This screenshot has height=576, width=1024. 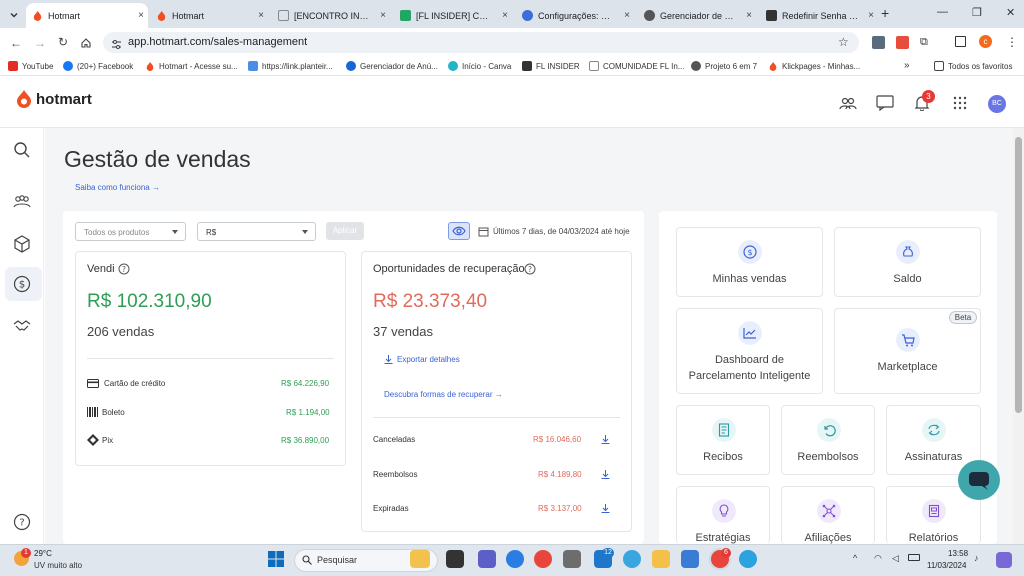 I want to click on my-sales-tile: $ Minhas vendas, so click(x=749, y=262).